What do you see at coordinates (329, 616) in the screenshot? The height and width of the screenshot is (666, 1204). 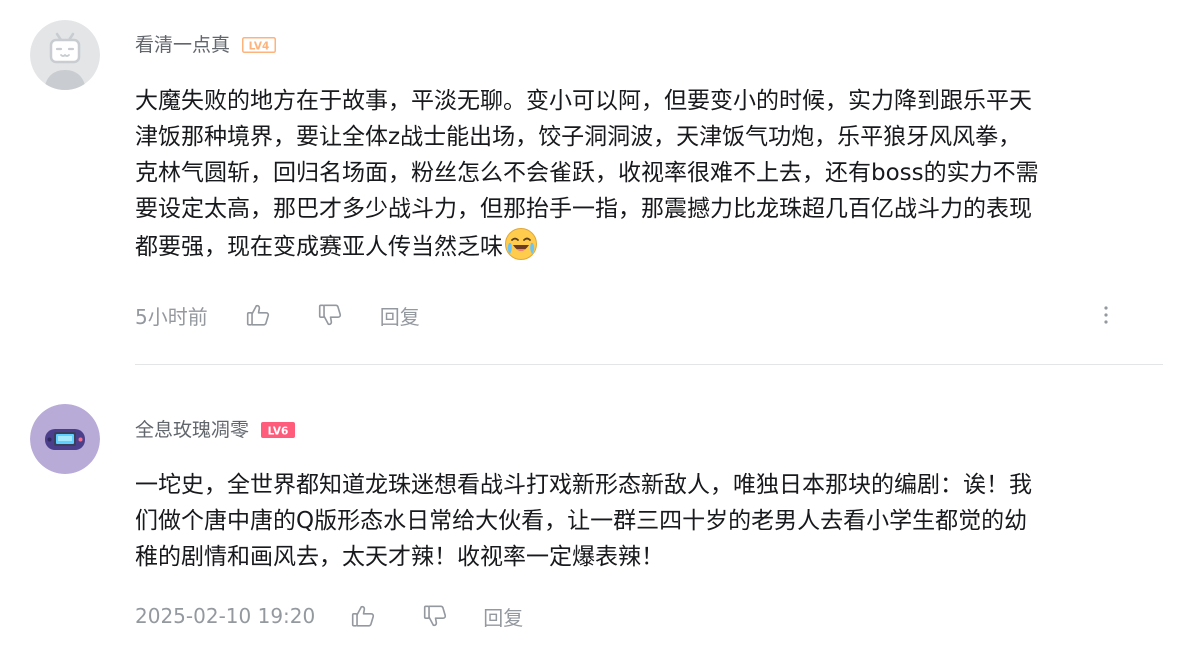 I see `comment-actions: 2025-02-10 19:20 回复` at bounding box center [329, 616].